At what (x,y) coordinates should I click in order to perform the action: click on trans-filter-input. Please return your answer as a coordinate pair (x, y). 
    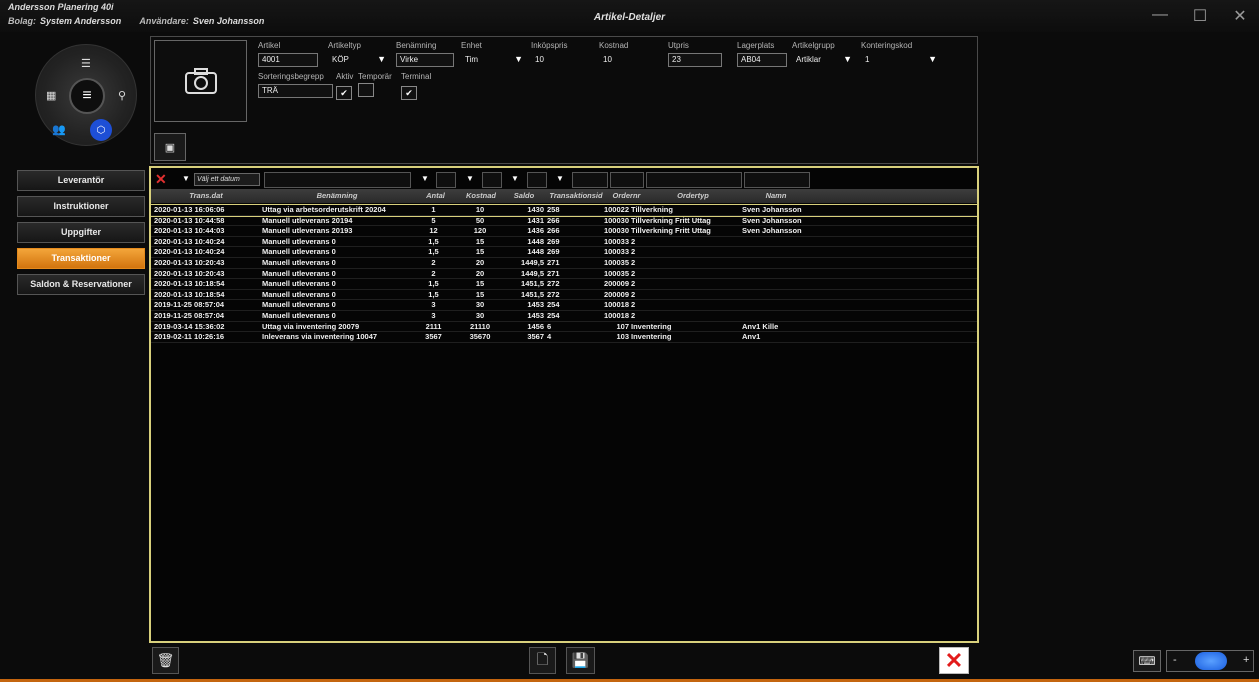
    Looking at the image, I should click on (590, 180).